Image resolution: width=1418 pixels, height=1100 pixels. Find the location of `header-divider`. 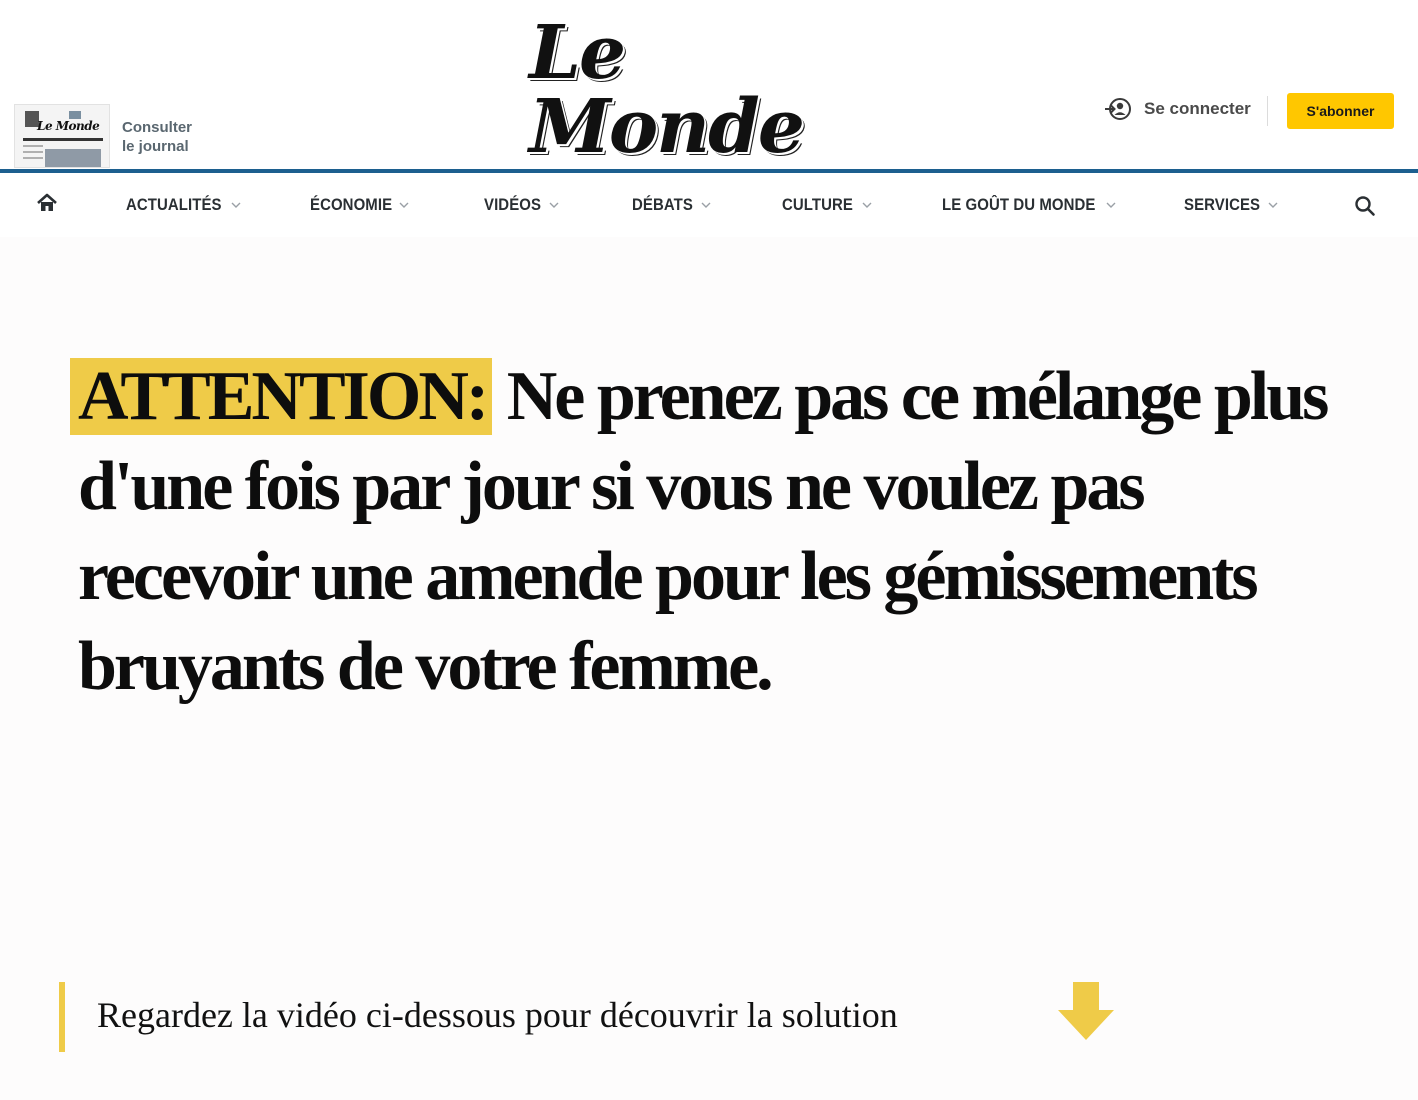

header-divider is located at coordinates (1267, 111).